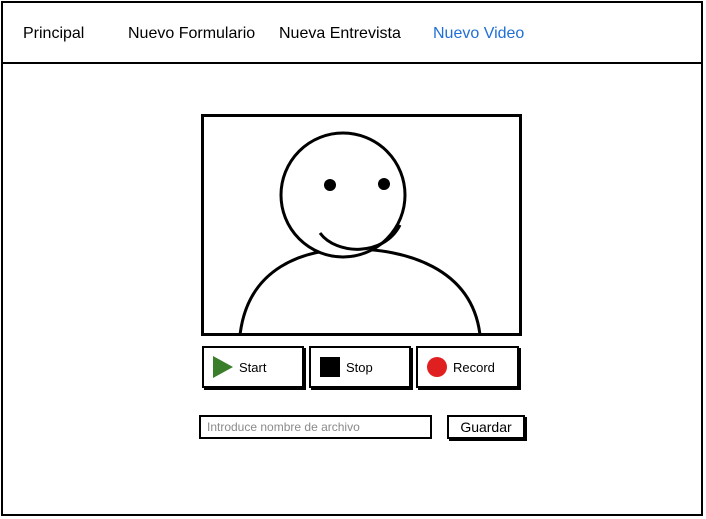 The width and height of the screenshot is (706, 519). Describe the element at coordinates (360, 232) in the screenshot. I see `smiley-person-icon` at that location.